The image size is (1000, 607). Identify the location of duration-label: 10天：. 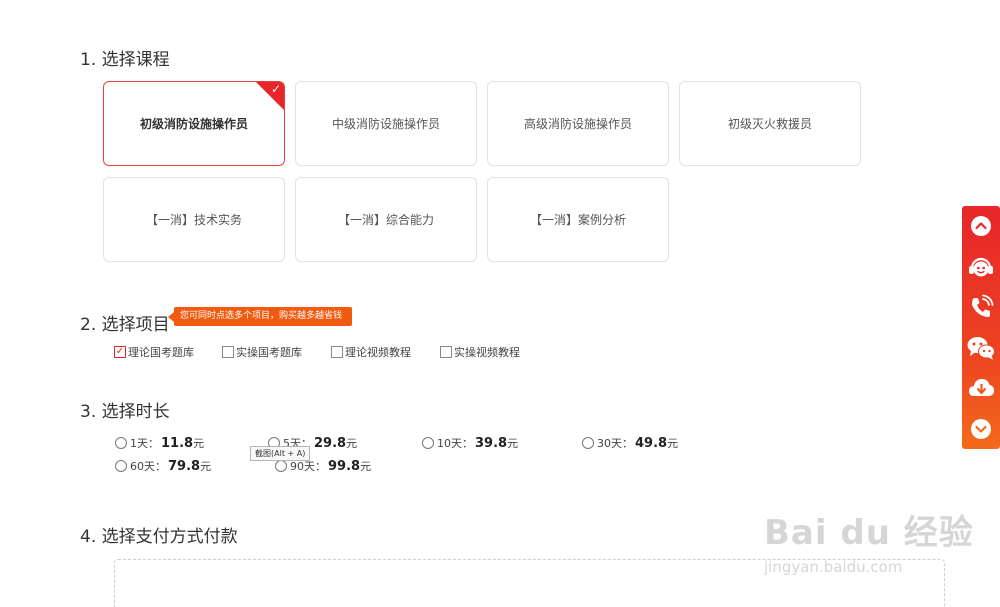
(455, 443).